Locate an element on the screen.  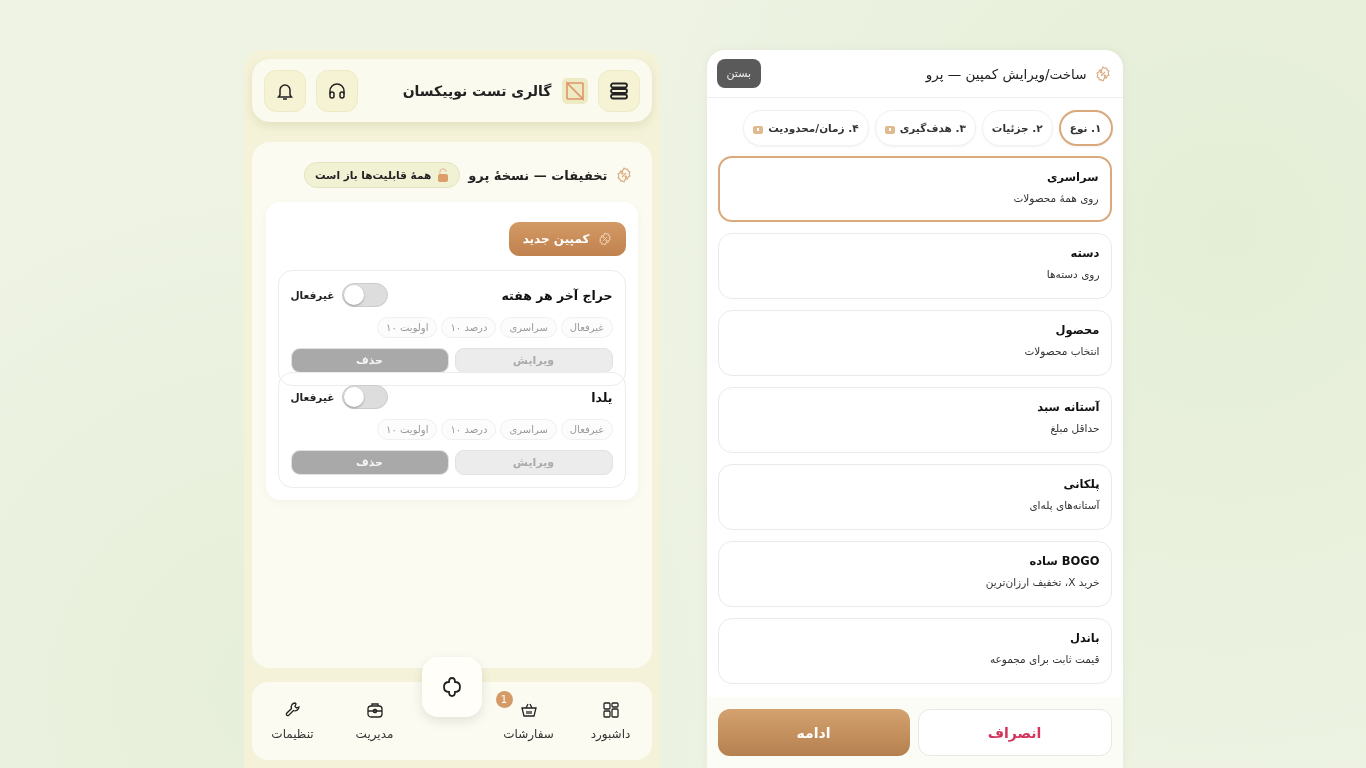
type-option: BOGO ساده خرید X، تخفیف ارزان‌ترین is located at coordinates (914, 574).